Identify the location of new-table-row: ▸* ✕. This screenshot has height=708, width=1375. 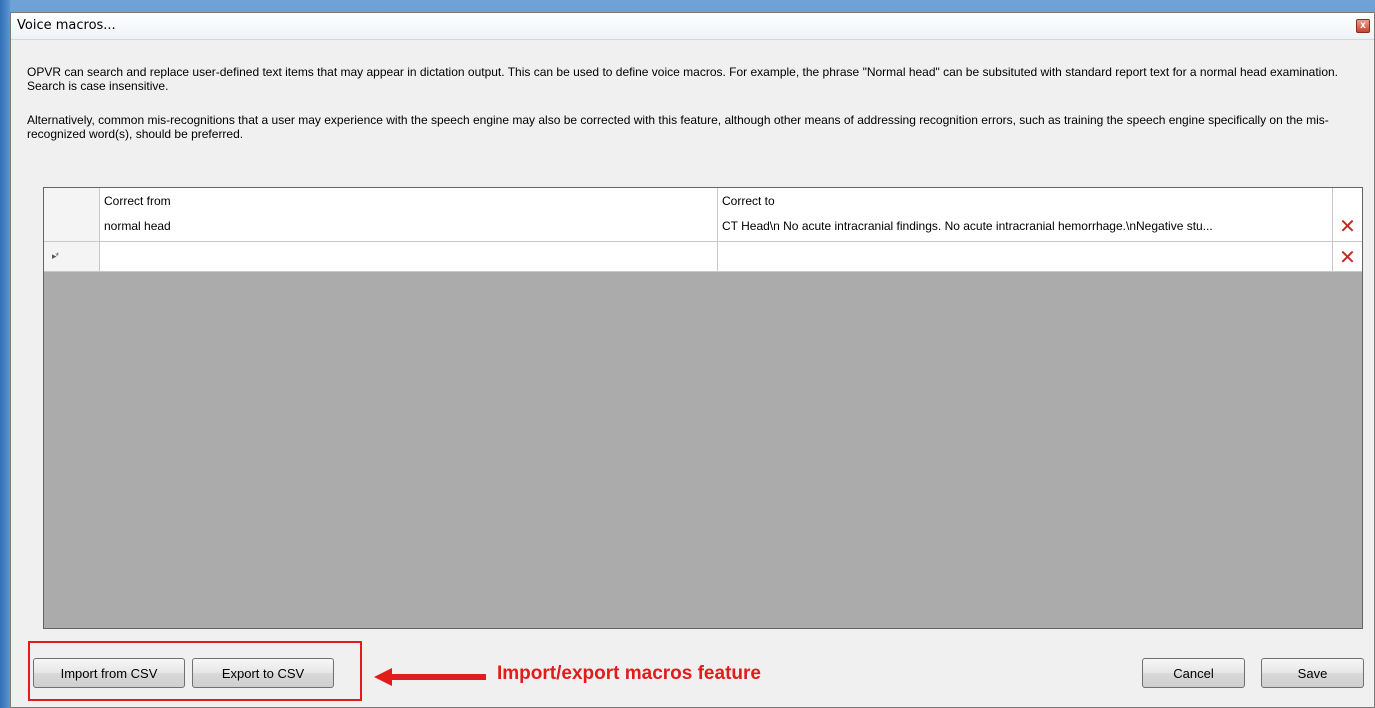
(703, 257).